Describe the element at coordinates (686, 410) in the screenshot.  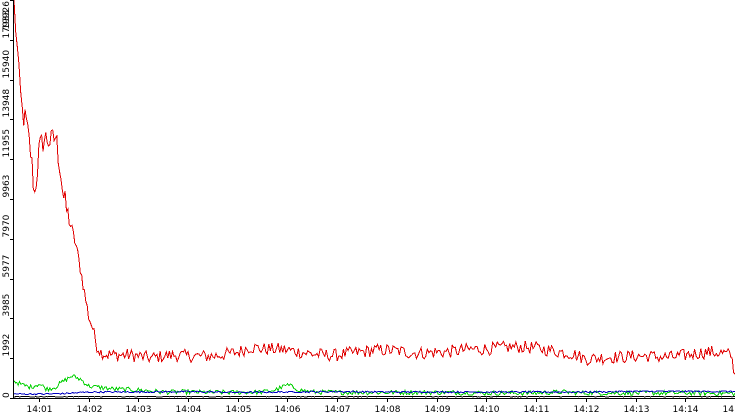
I see `x-tick-label: 14:14` at that location.